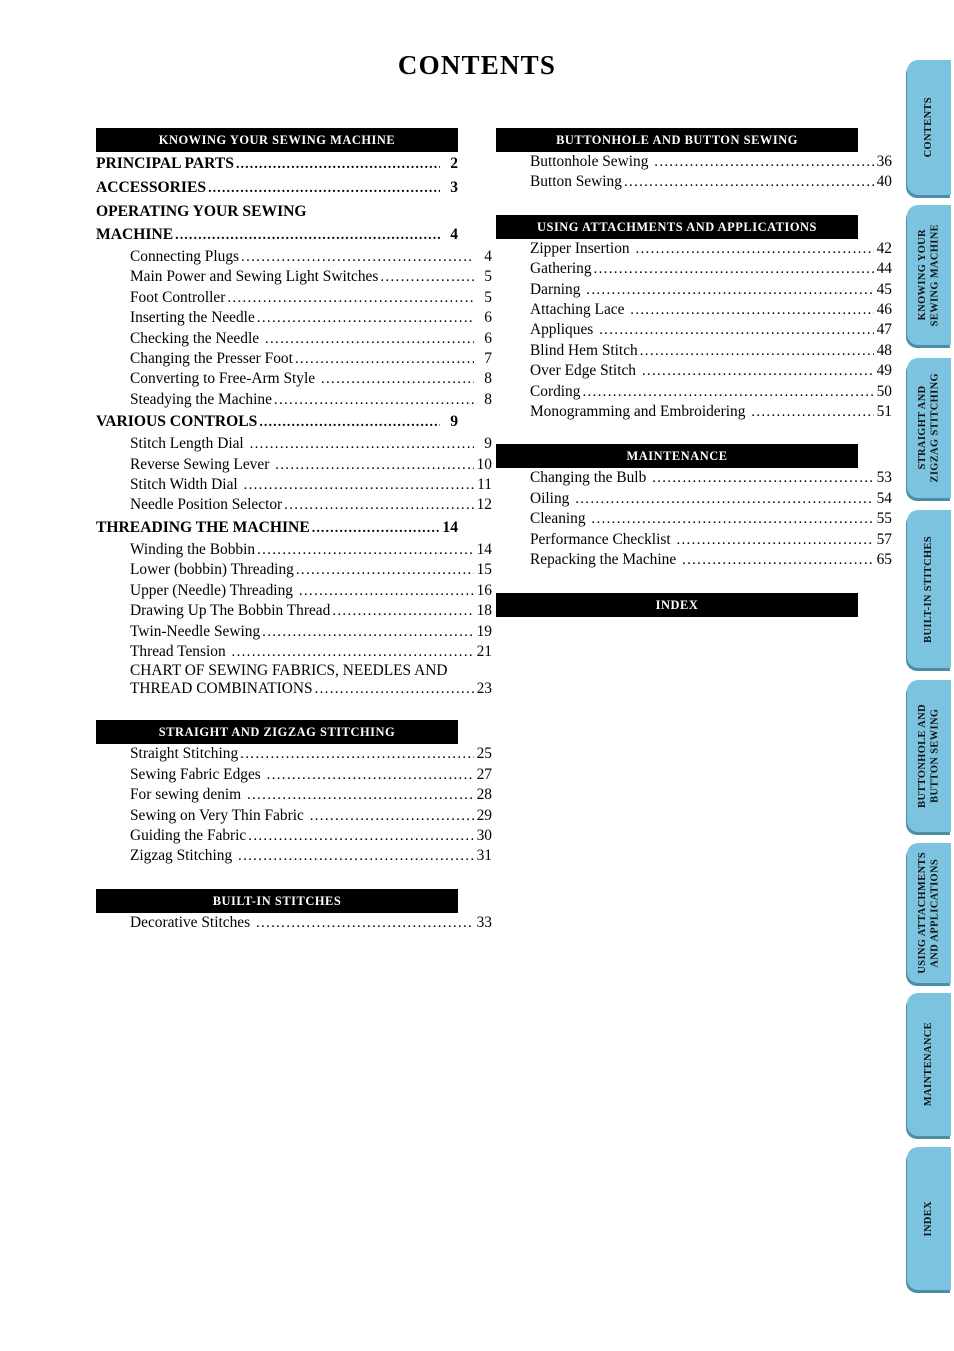 Image resolution: width=954 pixels, height=1351 pixels. I want to click on section-tab: BUTTONHOLE AND BUTTON SEWING, so click(929, 756).